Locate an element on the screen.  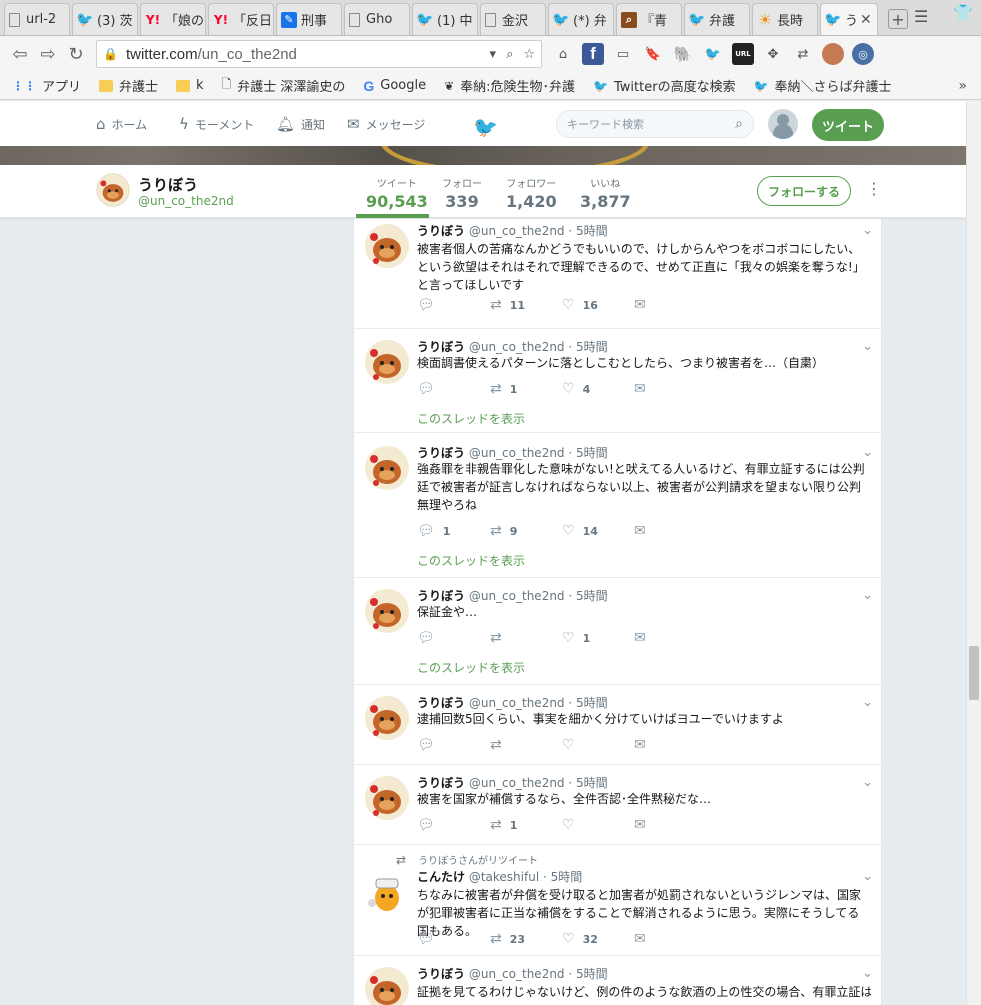
twitter-bird-icon: 🐦 is located at coordinates (485, 127).